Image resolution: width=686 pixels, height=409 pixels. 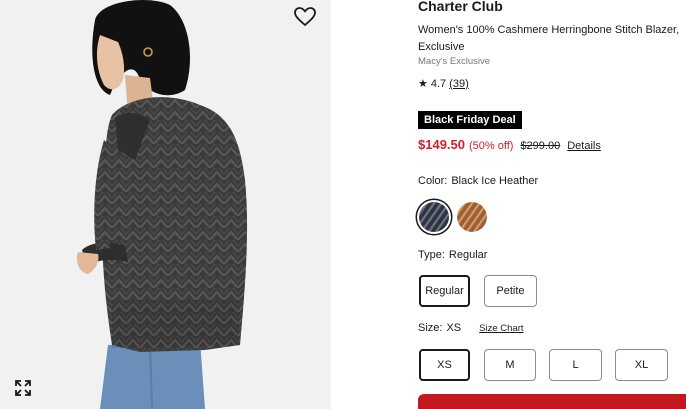 I want to click on heart-icon, so click(x=305, y=17).